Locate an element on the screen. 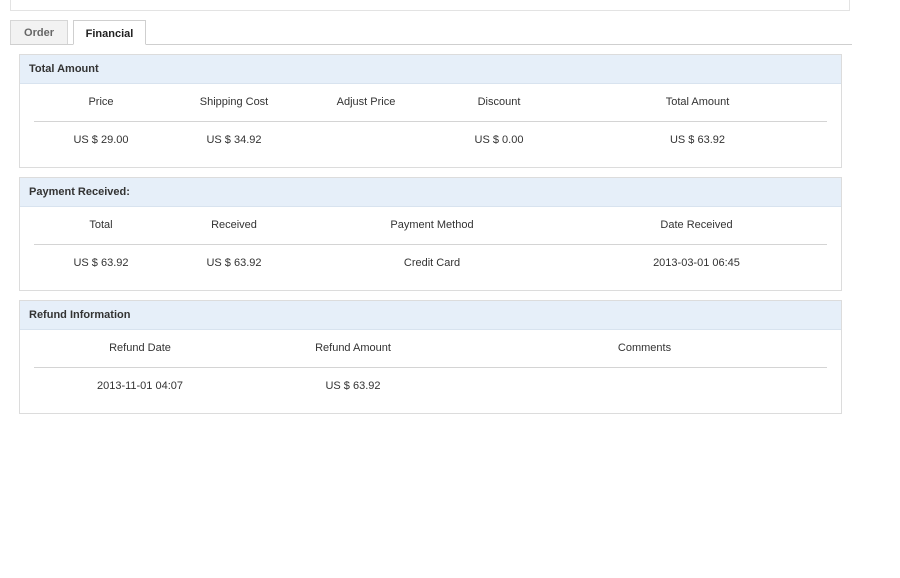 The width and height of the screenshot is (900, 578). tab-financial: Financial is located at coordinates (109, 32).